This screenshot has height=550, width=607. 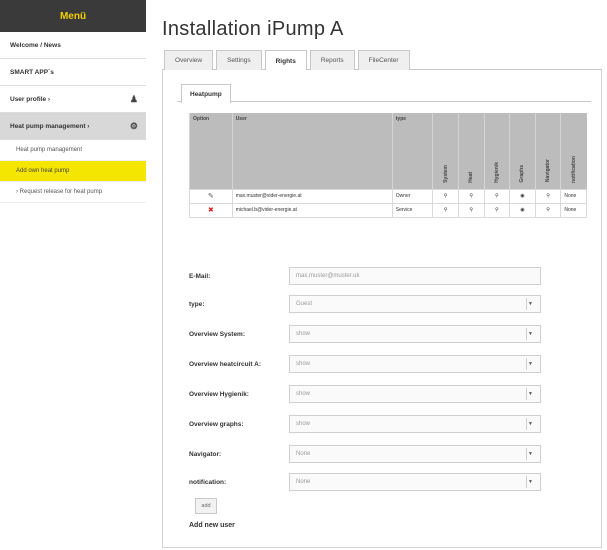 What do you see at coordinates (303, 394) in the screenshot?
I see `overview-hygienik-value: show` at bounding box center [303, 394].